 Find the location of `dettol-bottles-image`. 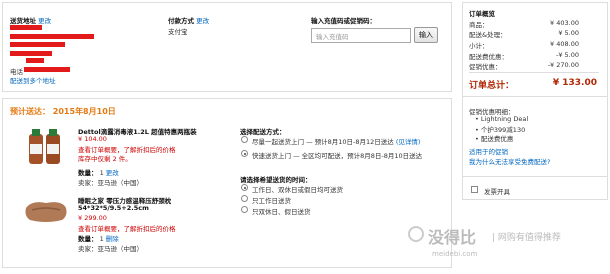

dettol-bottles-image is located at coordinates (44, 146).